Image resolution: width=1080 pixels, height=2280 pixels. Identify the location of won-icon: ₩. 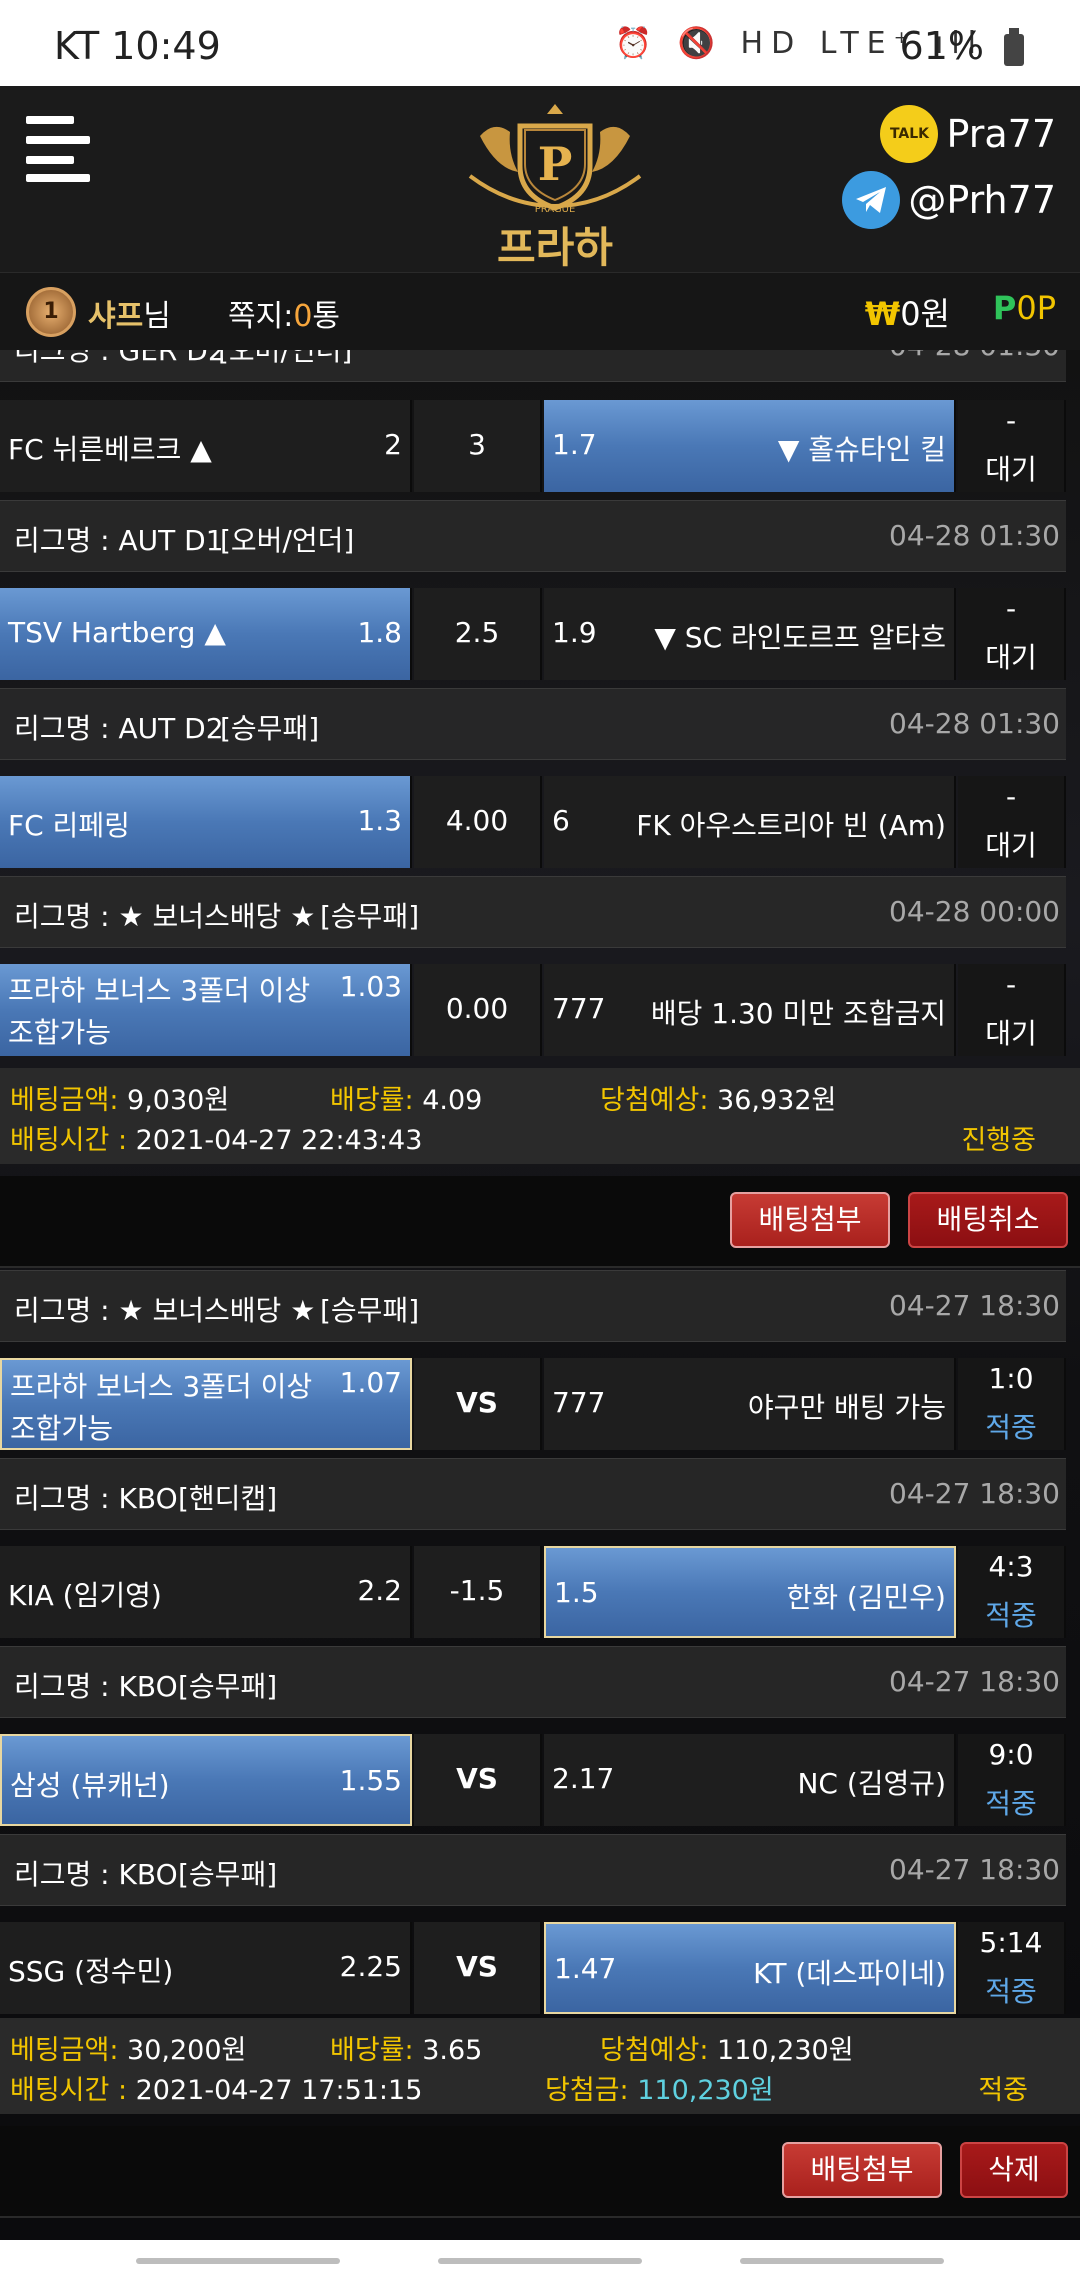
(882, 314).